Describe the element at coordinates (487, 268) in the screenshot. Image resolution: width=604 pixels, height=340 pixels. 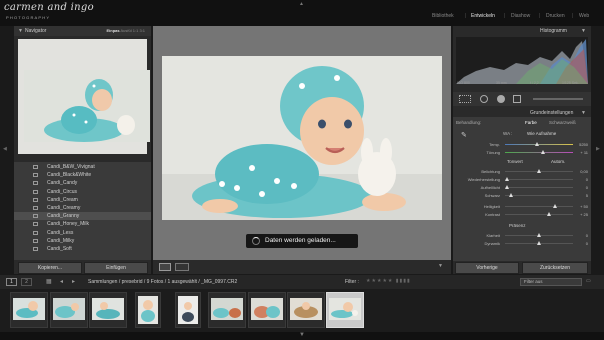
I see `previous-button: Vorherige` at that location.